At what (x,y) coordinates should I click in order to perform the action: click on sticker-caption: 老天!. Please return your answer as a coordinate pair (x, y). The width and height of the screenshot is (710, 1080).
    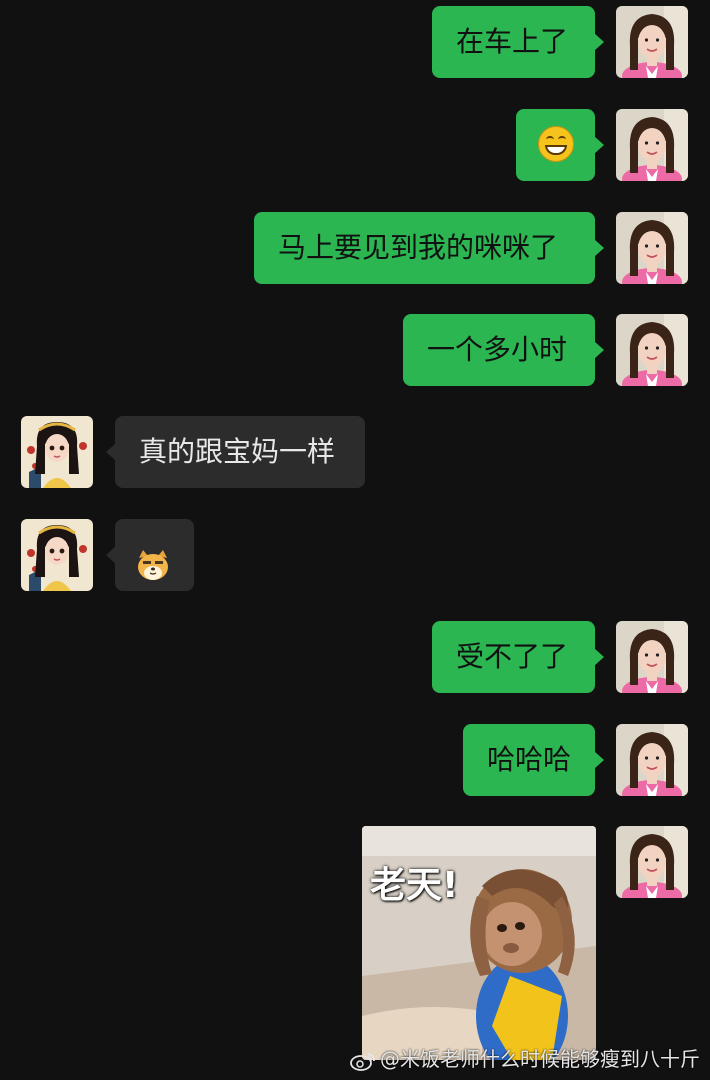
    Looking at the image, I should click on (414, 885).